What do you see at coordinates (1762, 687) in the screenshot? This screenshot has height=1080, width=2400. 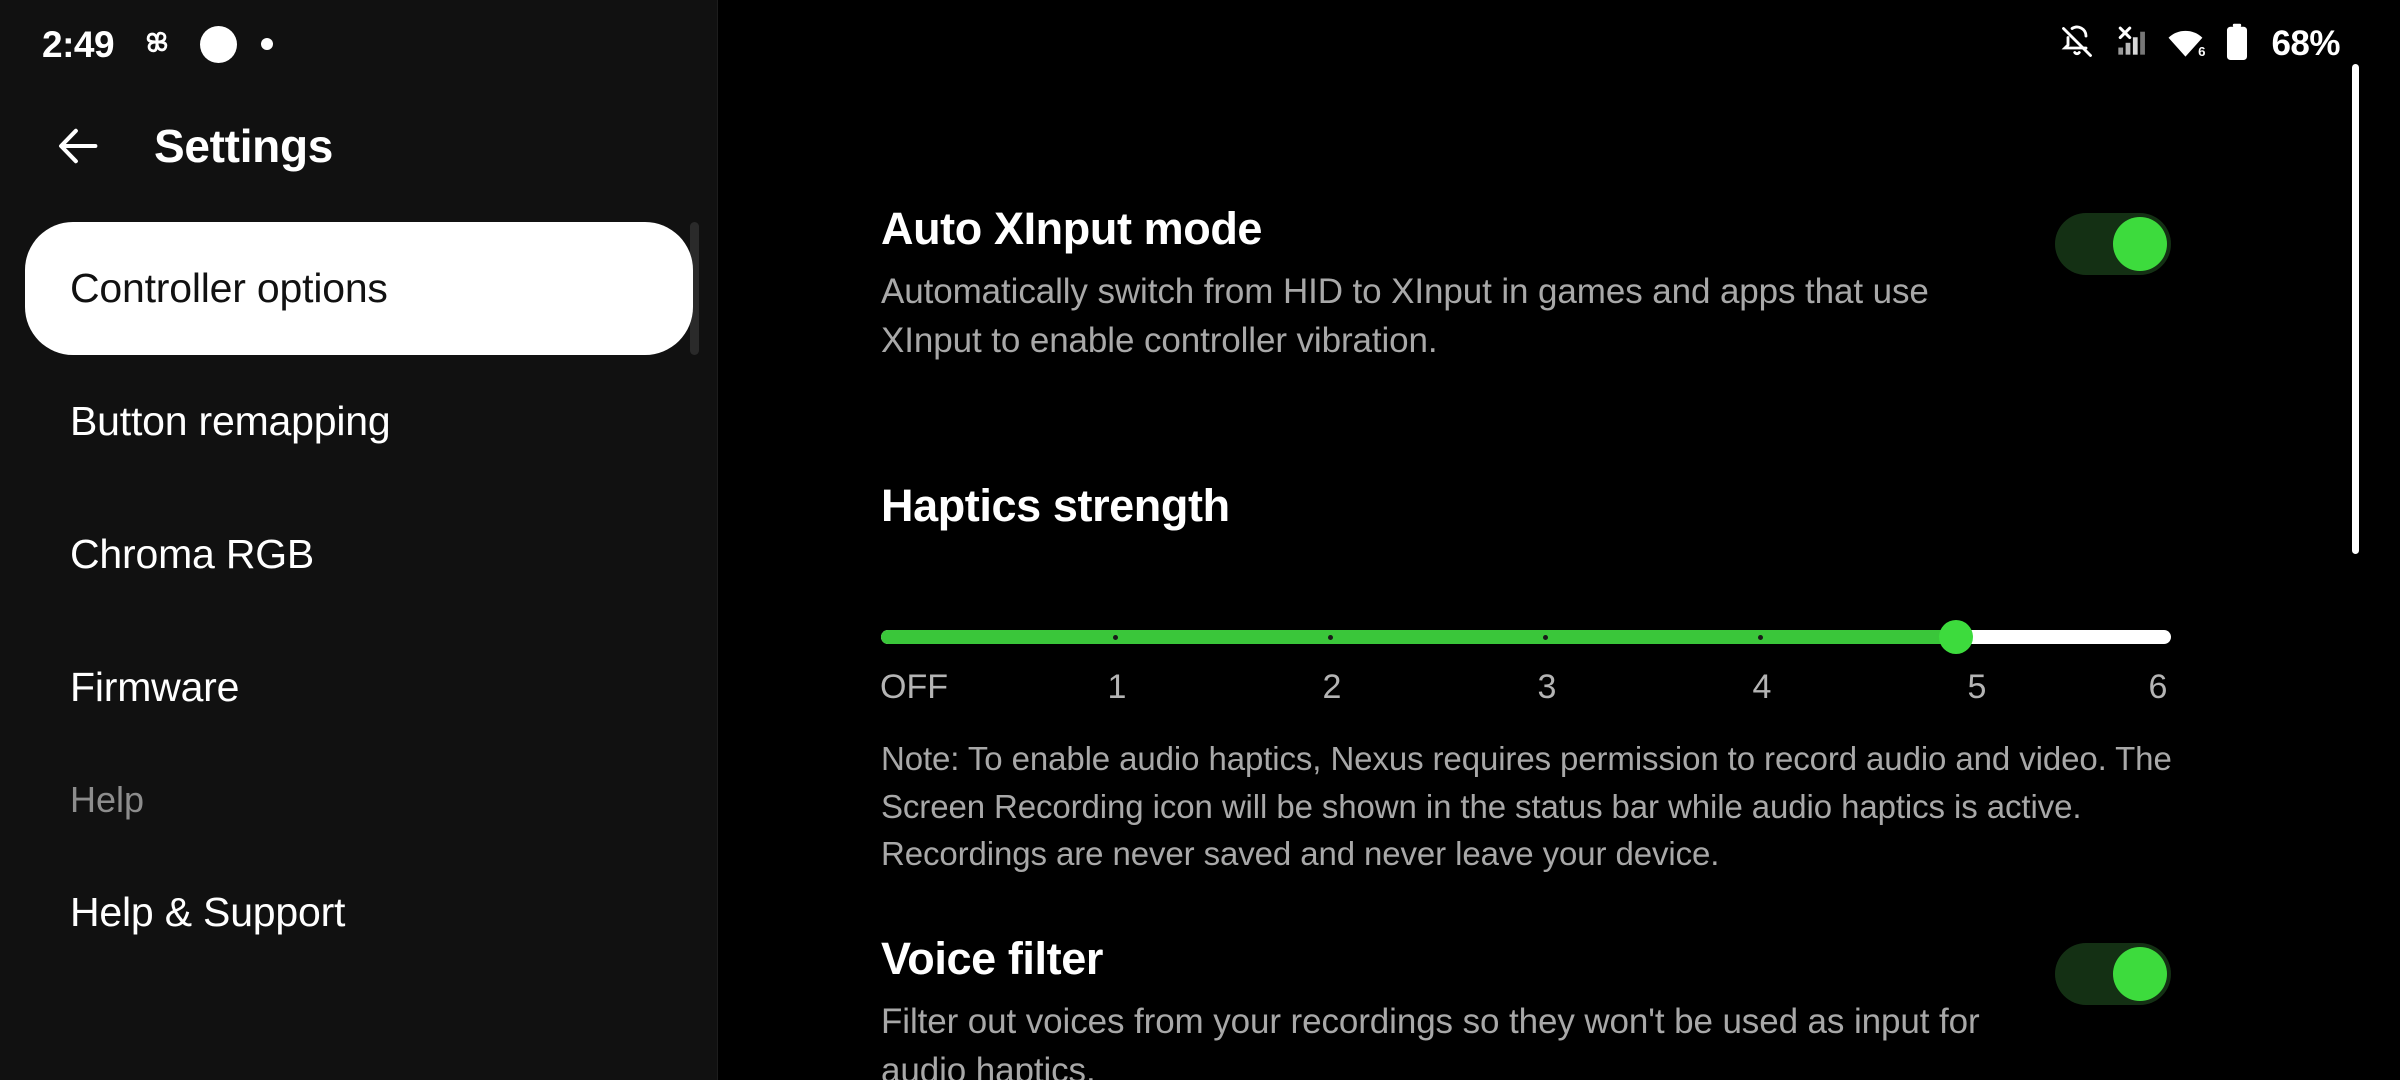 I see `slider-label-4: 4` at bounding box center [1762, 687].